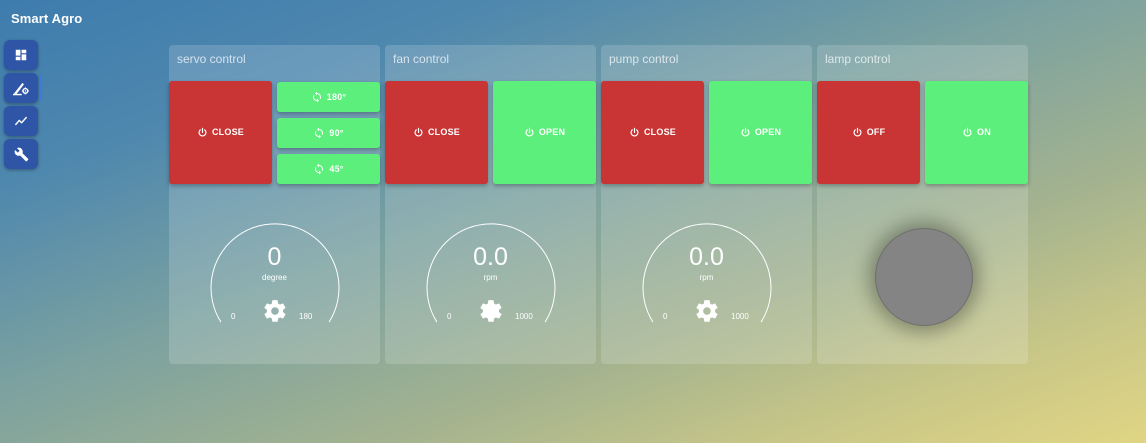 This screenshot has width=1146, height=443. Describe the element at coordinates (706, 204) in the screenshot. I see `pump-control-card: pump control CLOSE OPEN 0.0 rpm 0 1000` at that location.